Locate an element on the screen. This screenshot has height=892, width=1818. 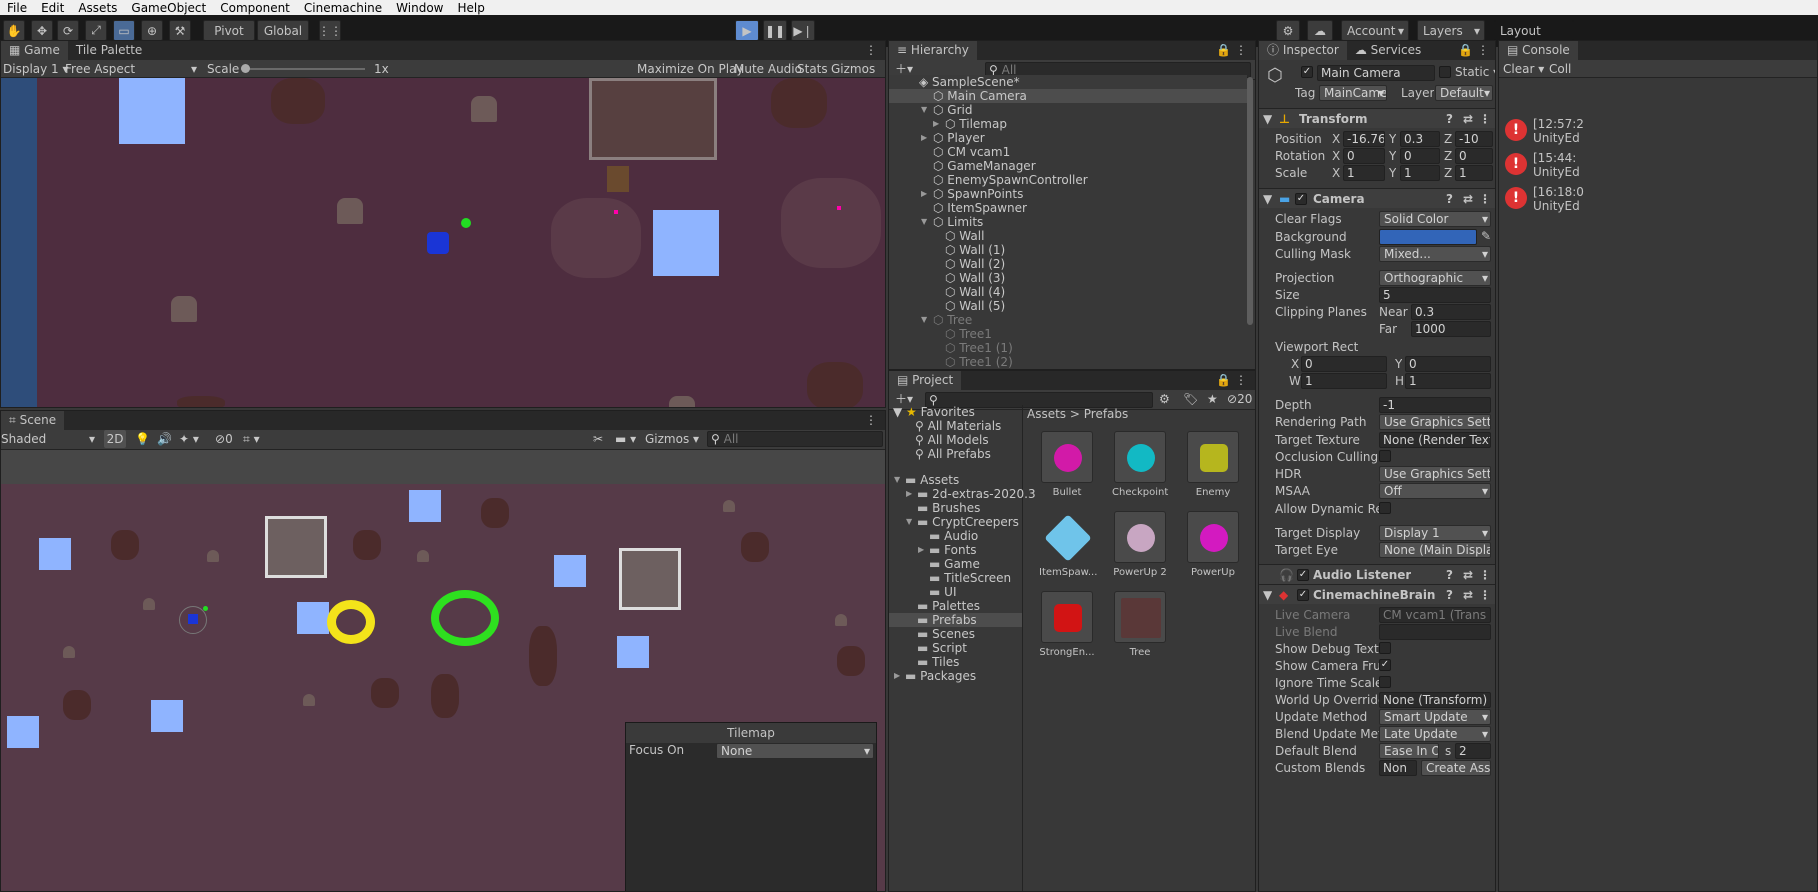
default-blend-time-field: 2 is located at coordinates (1473, 751).